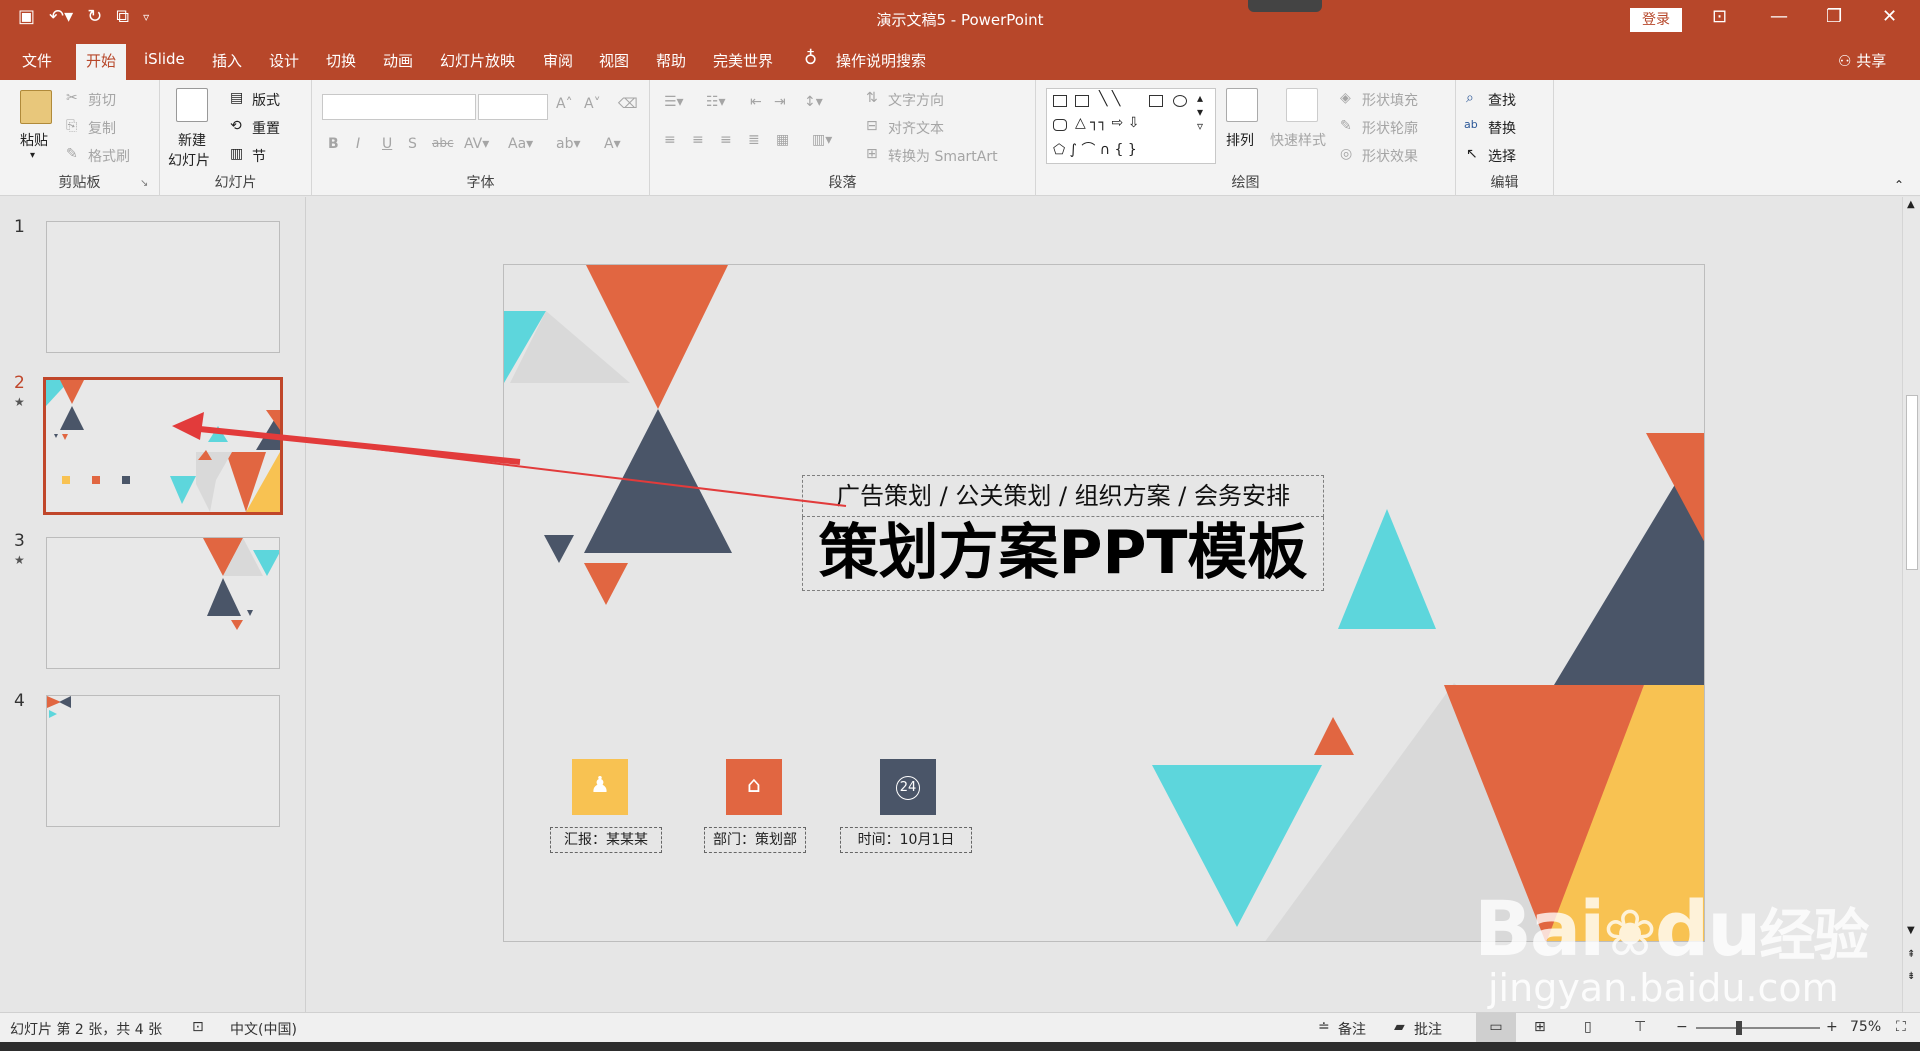 This screenshot has height=1051, width=1920. I want to click on close-icon: ✕, so click(1889, 16).